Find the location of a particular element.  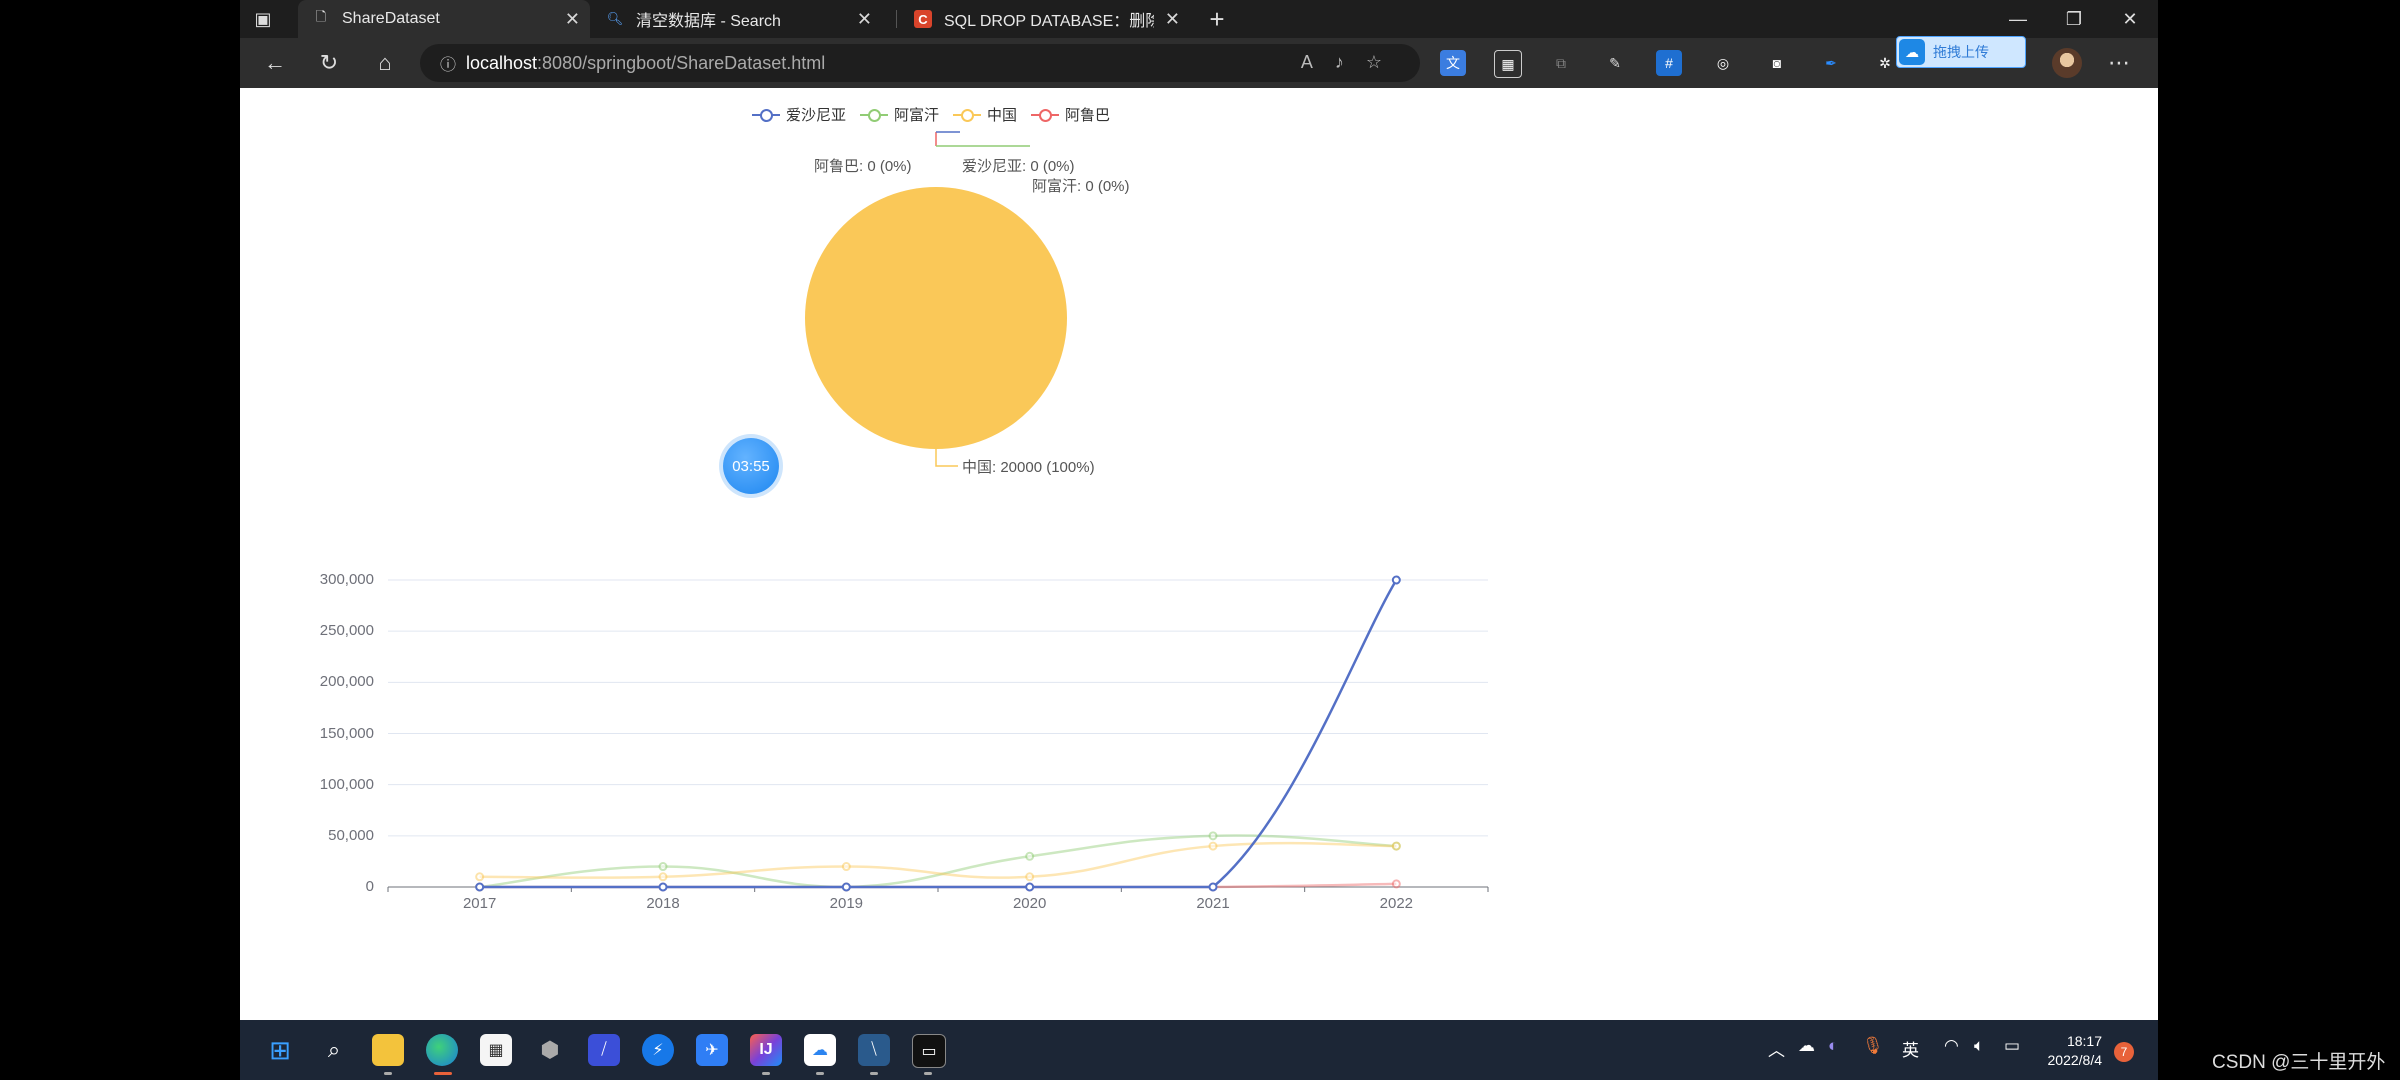

xshell-icon: ⧹ is located at coordinates (874, 1050).